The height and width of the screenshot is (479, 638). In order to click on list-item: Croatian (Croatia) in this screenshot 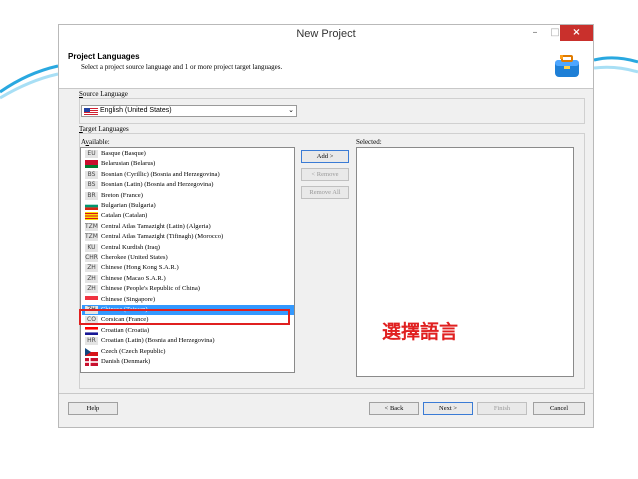, I will do `click(188, 331)`.